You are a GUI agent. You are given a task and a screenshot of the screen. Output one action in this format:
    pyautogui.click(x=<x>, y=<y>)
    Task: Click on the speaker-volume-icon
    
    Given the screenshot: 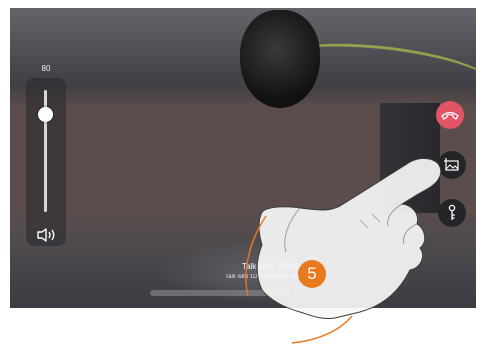 What is the action you would take?
    pyautogui.click(x=47, y=235)
    